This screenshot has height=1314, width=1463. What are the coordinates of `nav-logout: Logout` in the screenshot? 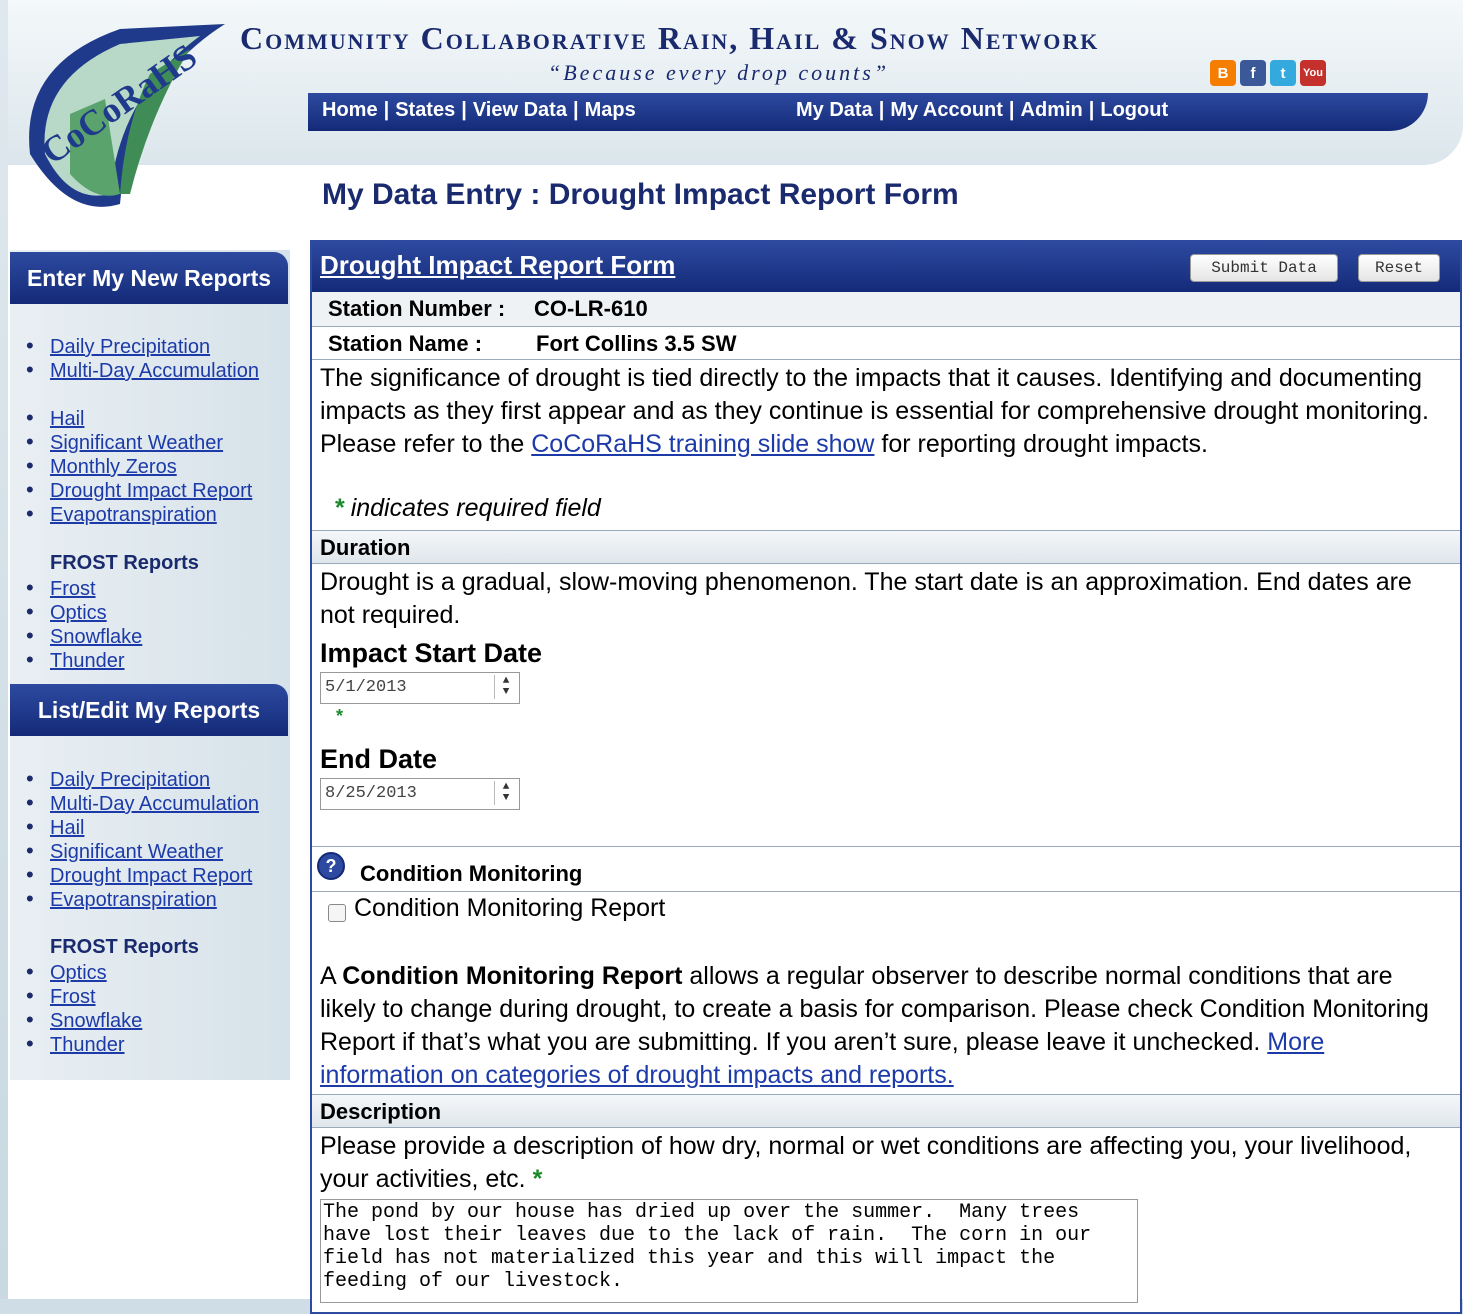 It's located at (1134, 110).